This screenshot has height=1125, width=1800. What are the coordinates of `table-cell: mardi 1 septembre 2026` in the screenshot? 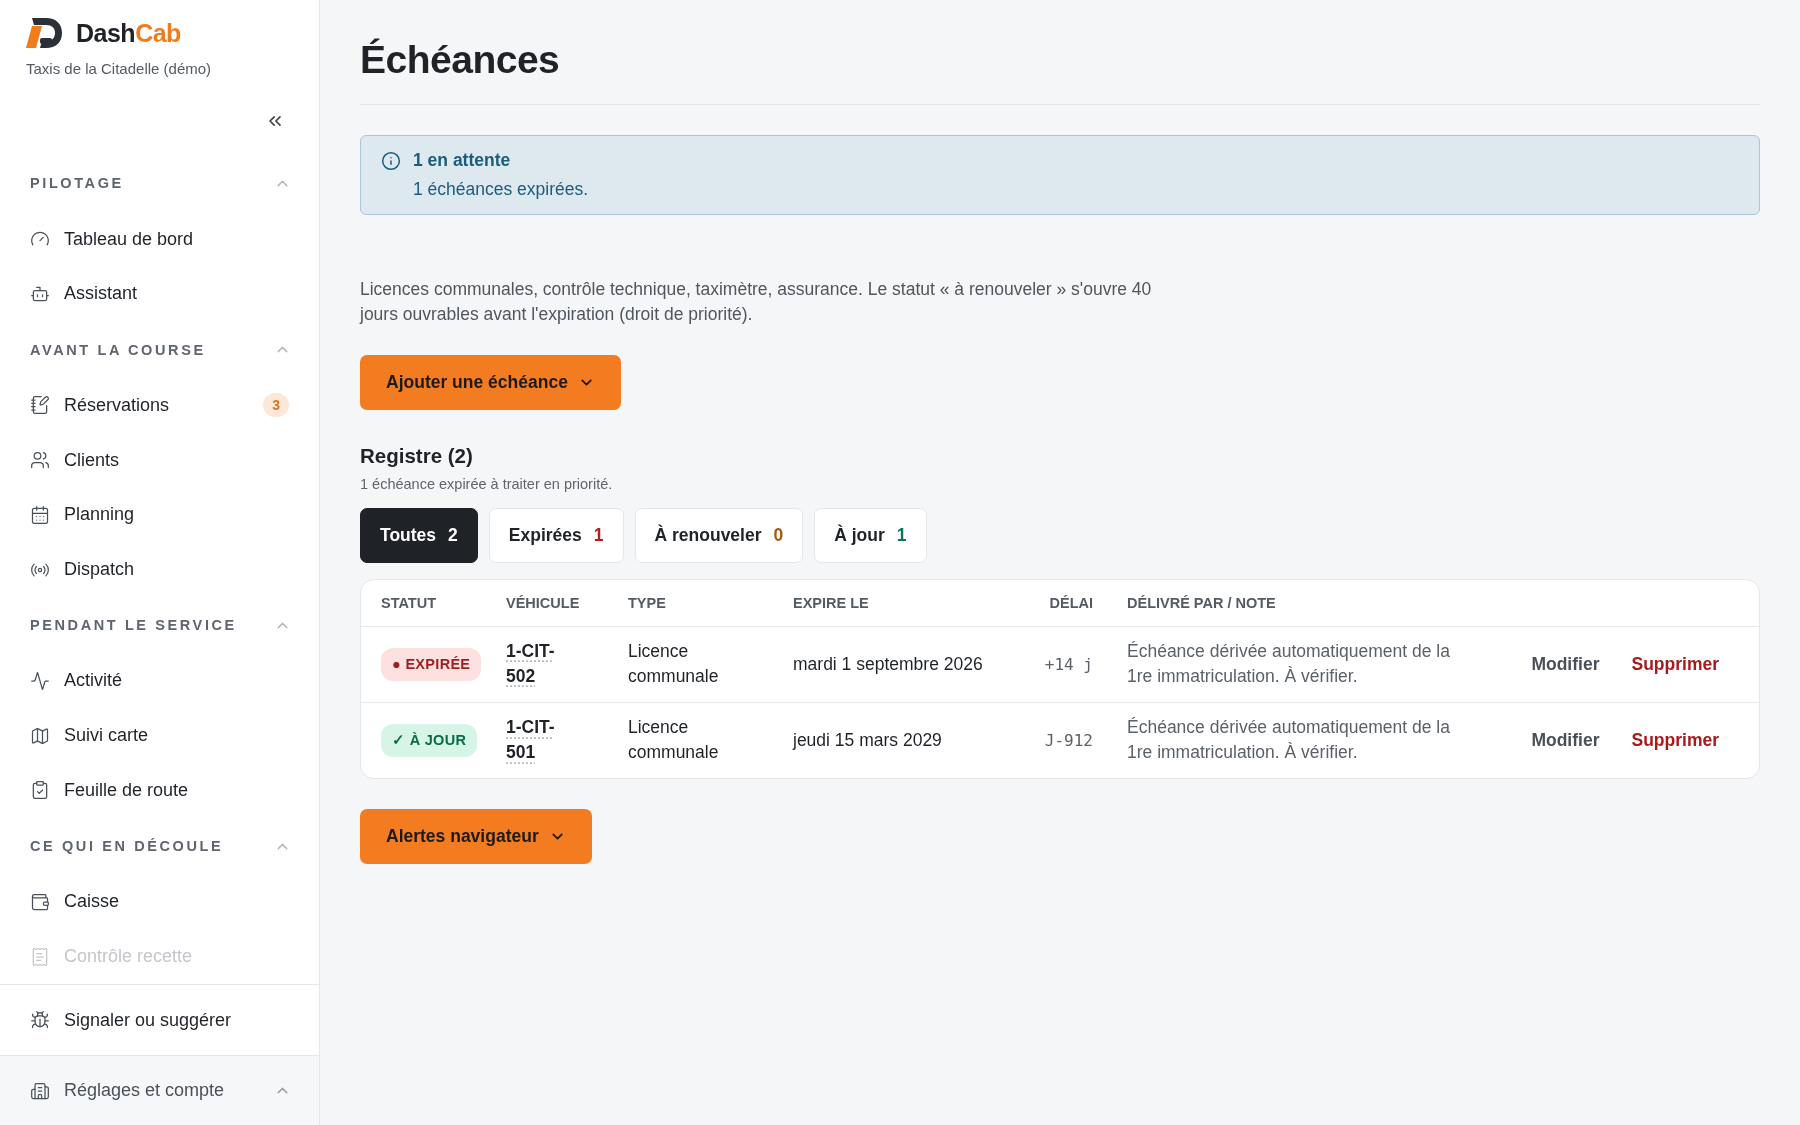 It's located at (888, 663).